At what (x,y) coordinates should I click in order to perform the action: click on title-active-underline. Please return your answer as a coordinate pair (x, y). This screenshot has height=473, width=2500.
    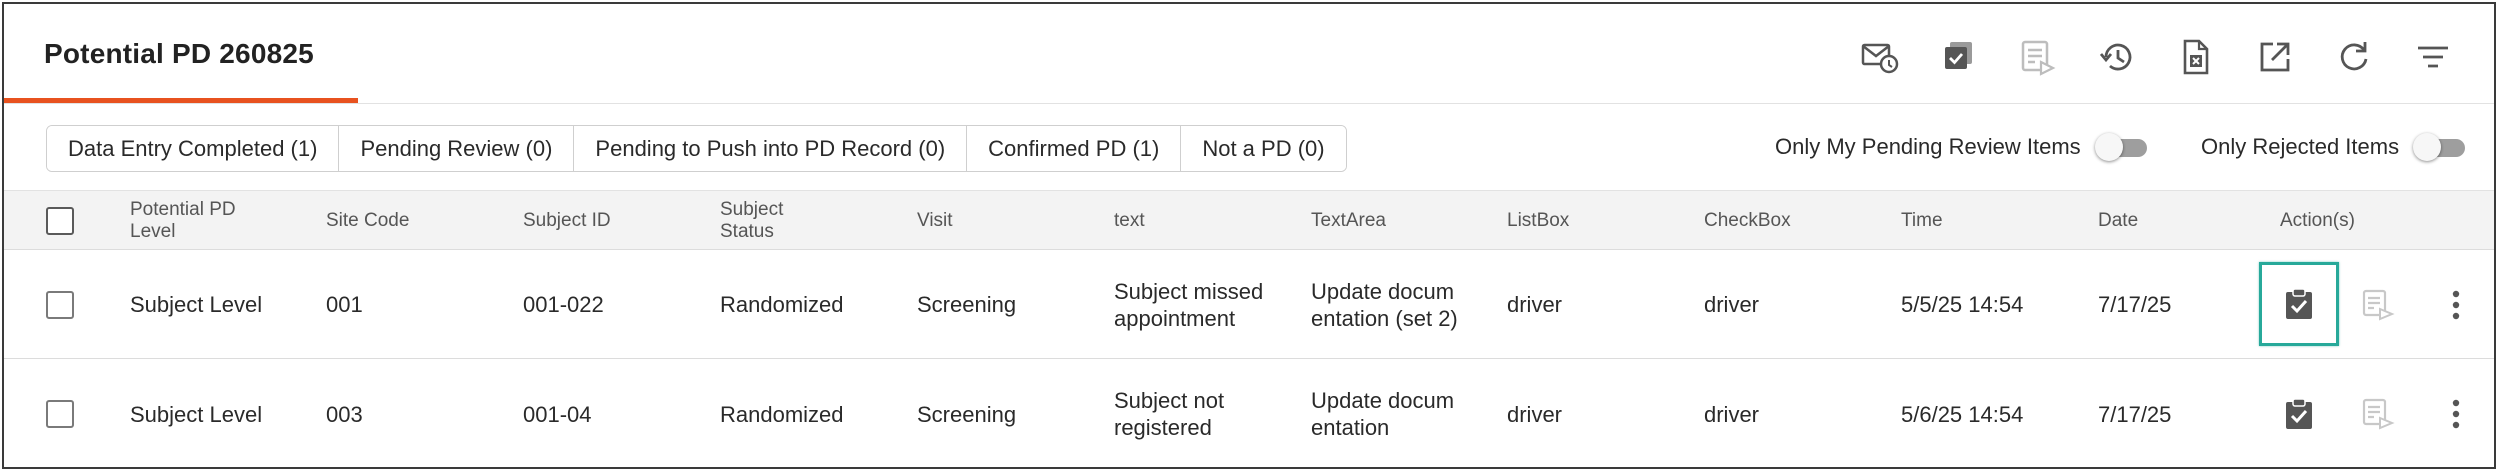
    Looking at the image, I should click on (181, 100).